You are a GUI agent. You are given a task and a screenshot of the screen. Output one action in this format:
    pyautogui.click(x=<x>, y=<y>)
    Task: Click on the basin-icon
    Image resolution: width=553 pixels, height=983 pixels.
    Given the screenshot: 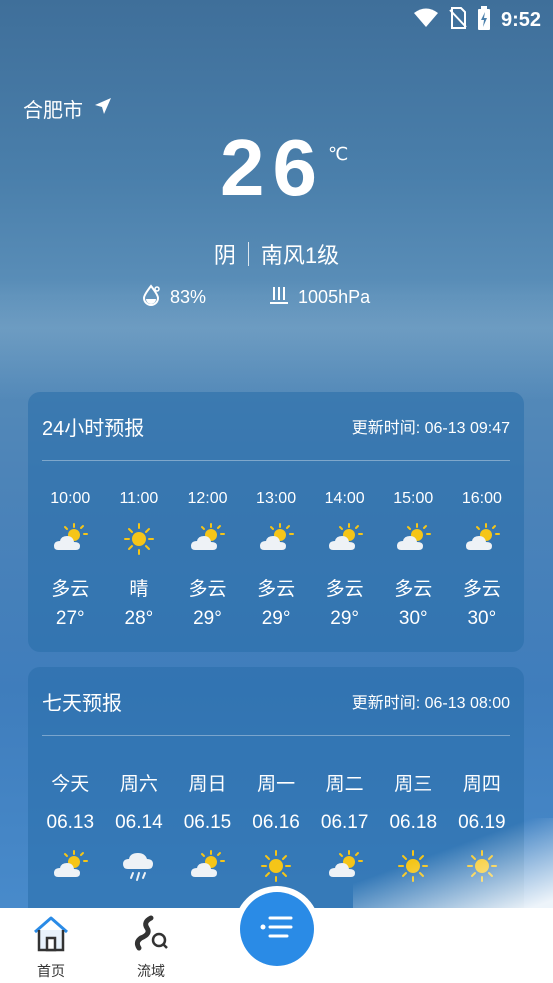 What is the action you would take?
    pyautogui.click(x=151, y=936)
    